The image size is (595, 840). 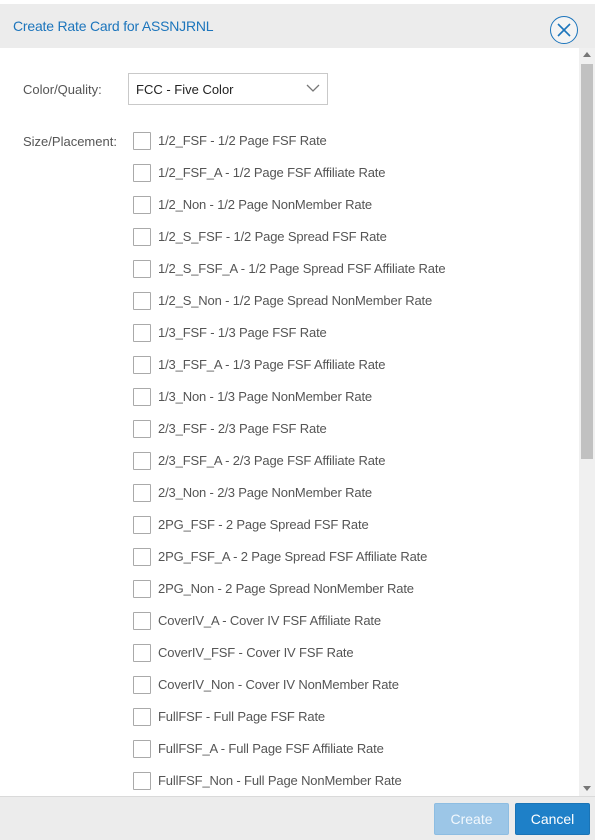 I want to click on scroll-down-arrow-icon, so click(x=587, y=788).